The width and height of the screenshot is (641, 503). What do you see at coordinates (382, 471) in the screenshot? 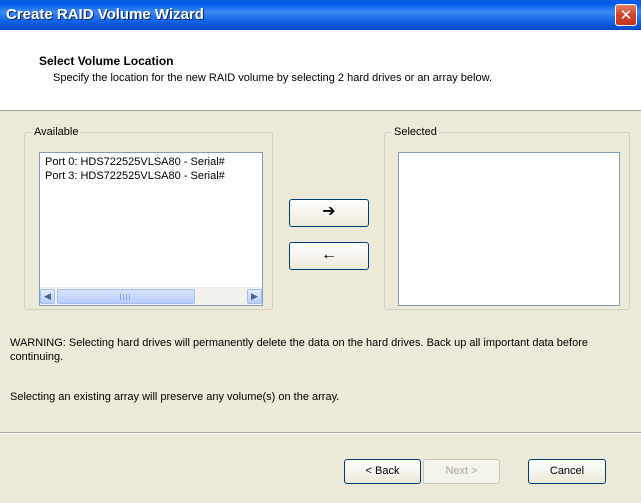
I see `back-button: < Back` at bounding box center [382, 471].